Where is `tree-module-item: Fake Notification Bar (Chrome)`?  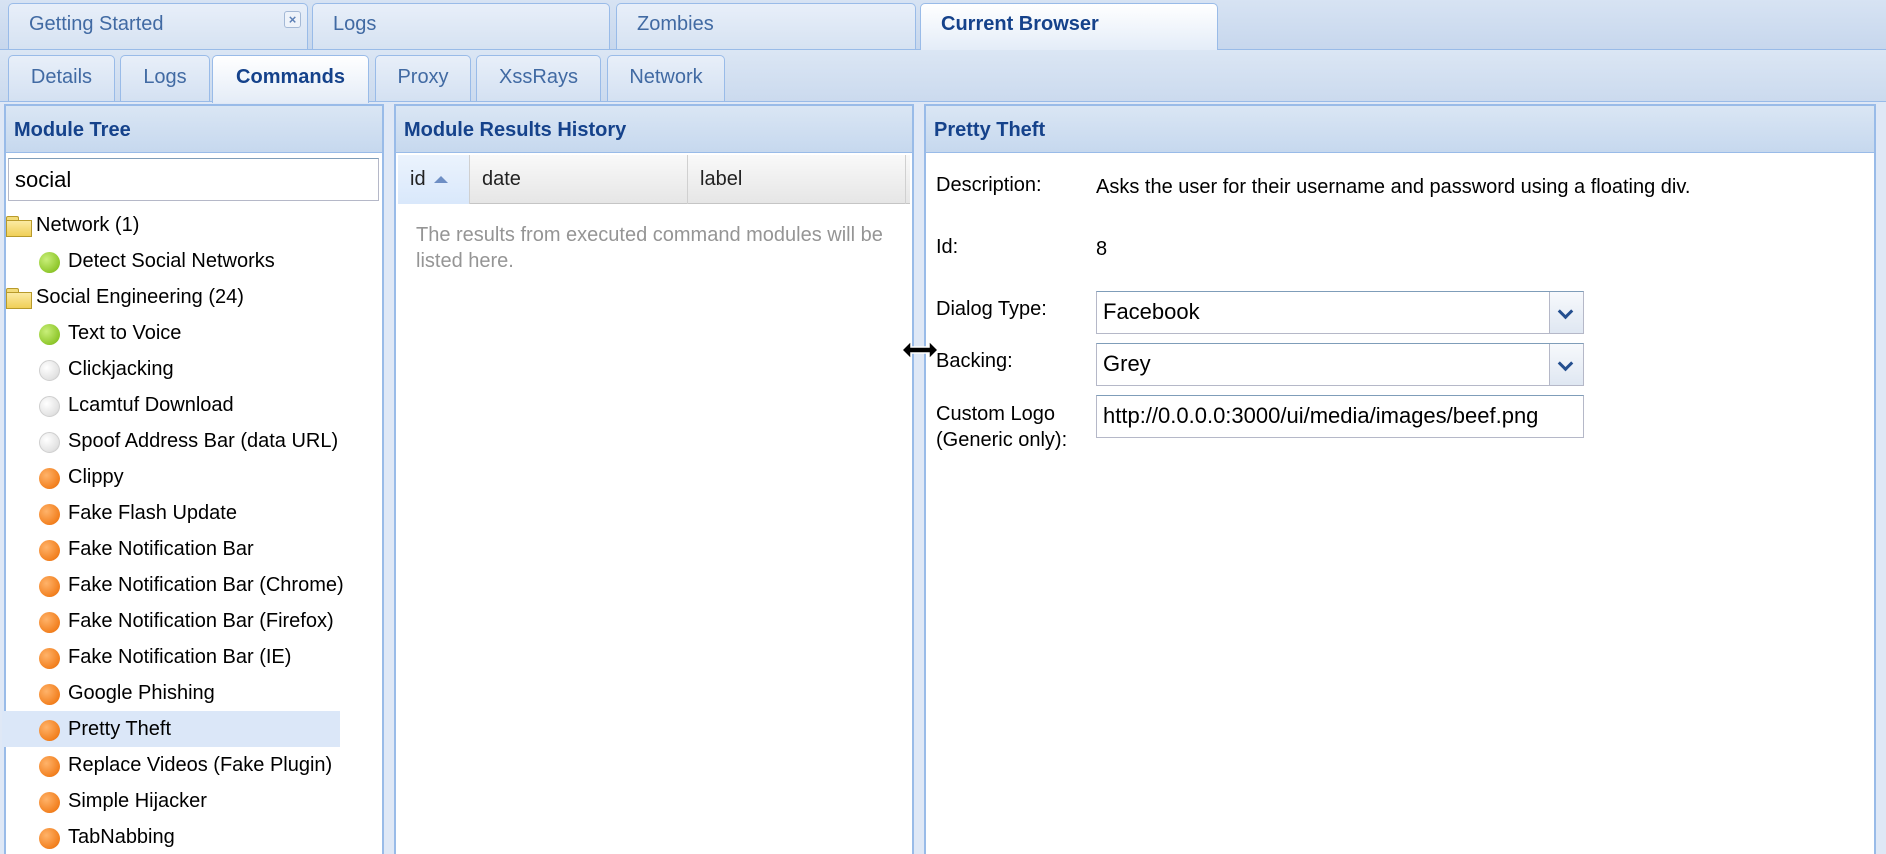
tree-module-item: Fake Notification Bar (Chrome) is located at coordinates (193, 585).